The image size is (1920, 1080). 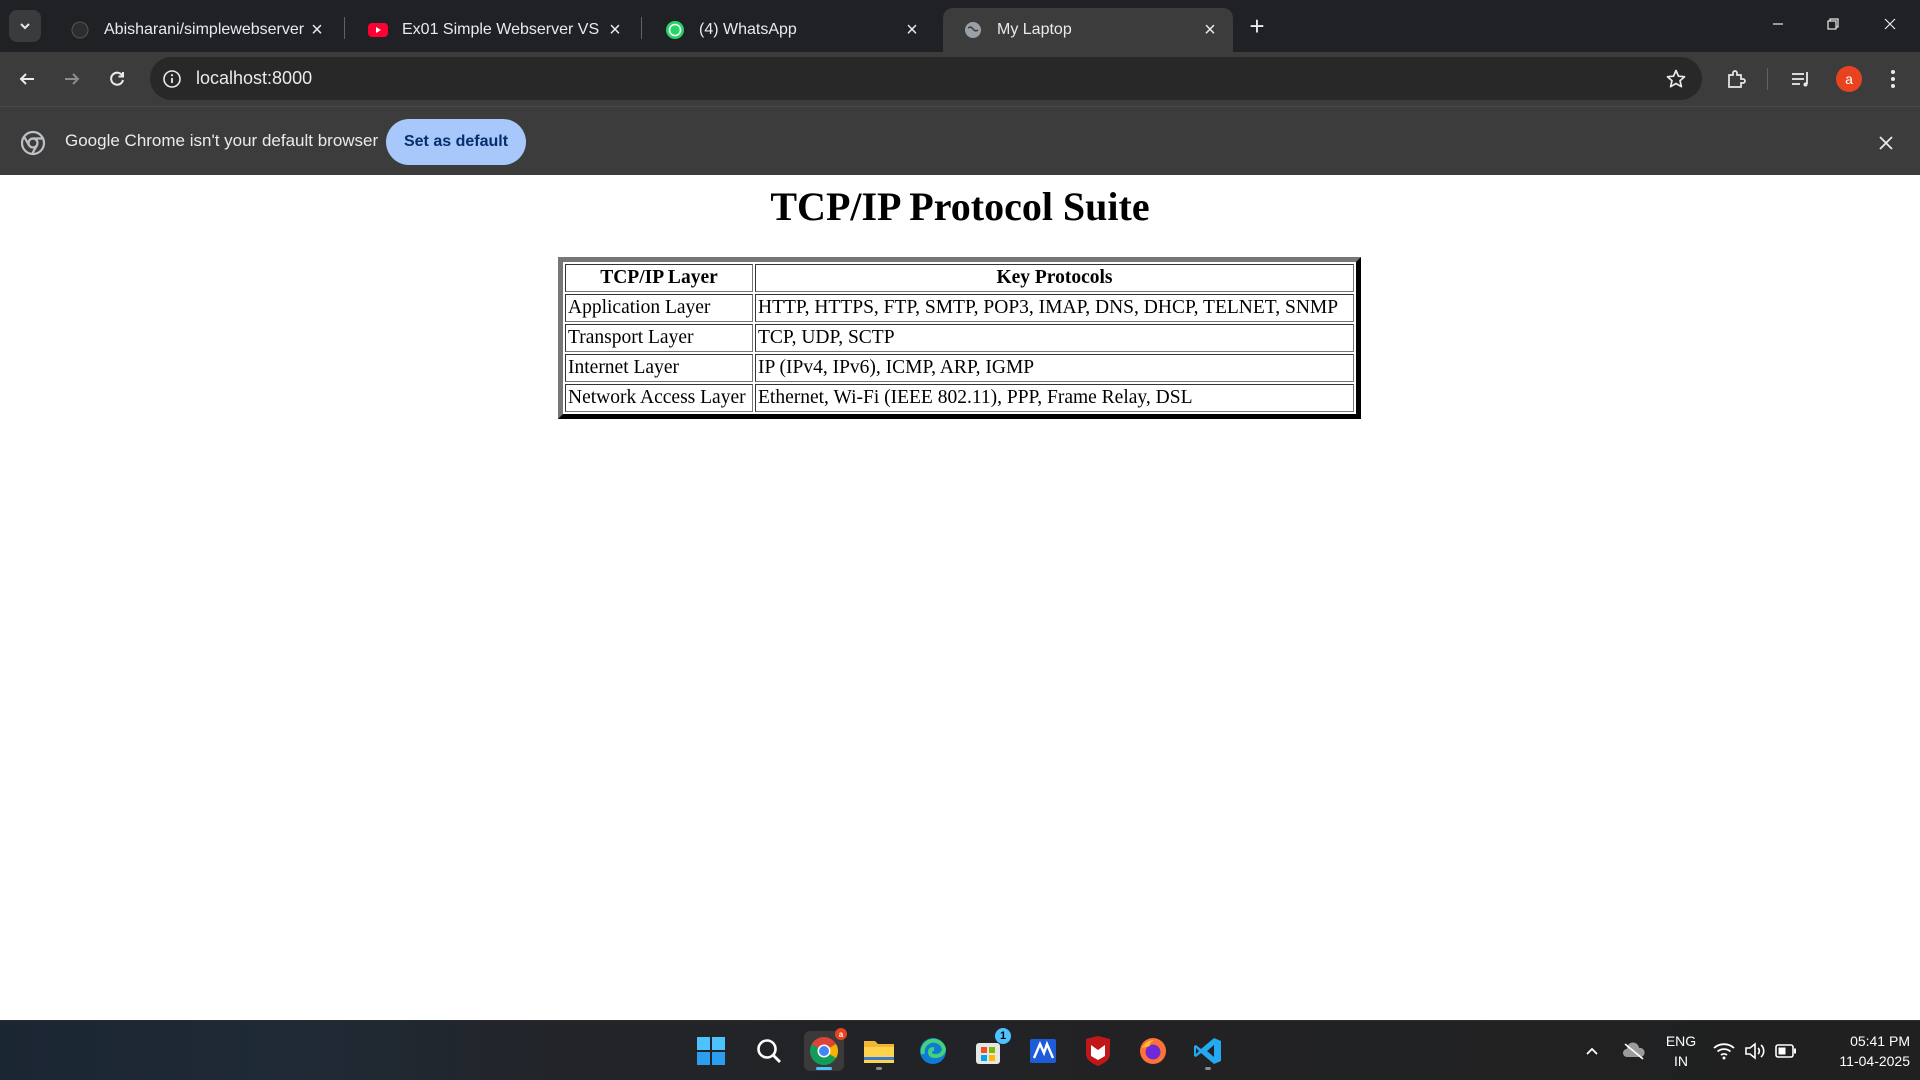 I want to click on forward-button, so click(x=72, y=79).